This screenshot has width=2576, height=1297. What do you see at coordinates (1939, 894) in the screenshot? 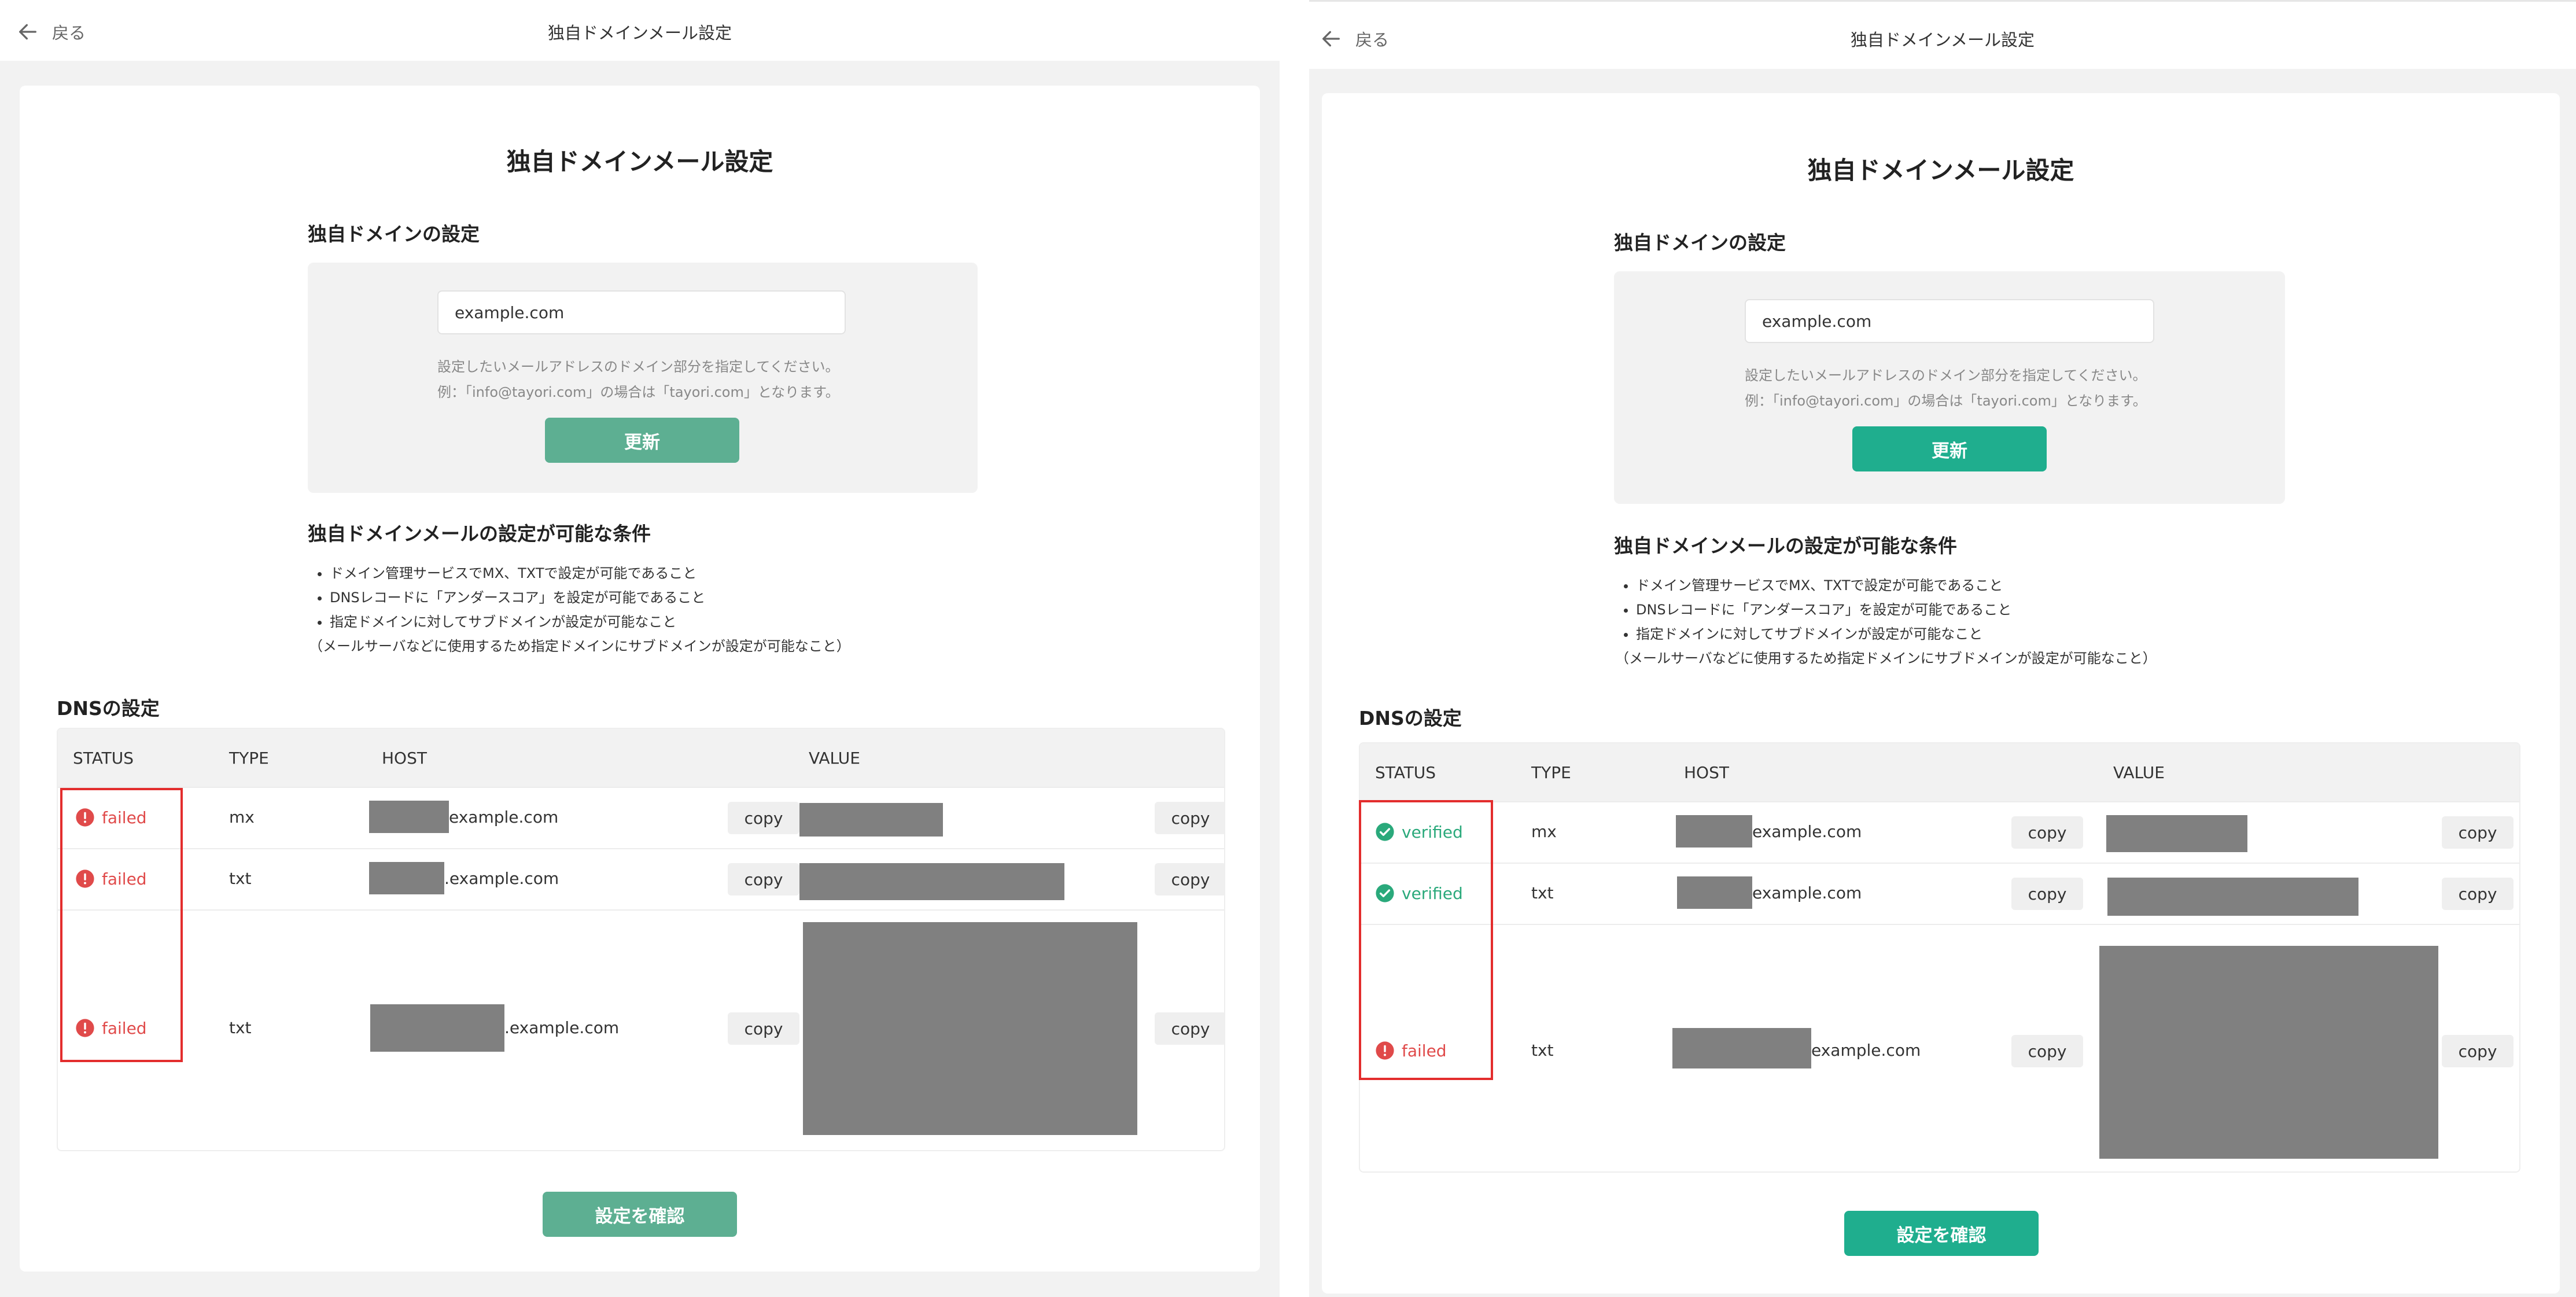
I see `table-row: verified txt example.com copy copy` at bounding box center [1939, 894].